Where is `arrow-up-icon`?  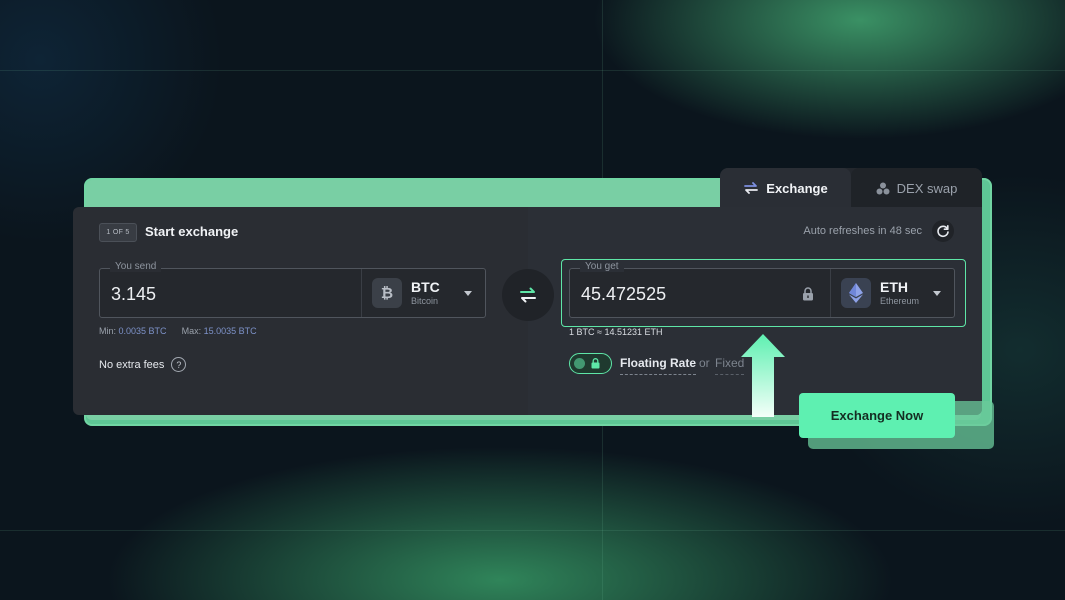 arrow-up-icon is located at coordinates (763, 375).